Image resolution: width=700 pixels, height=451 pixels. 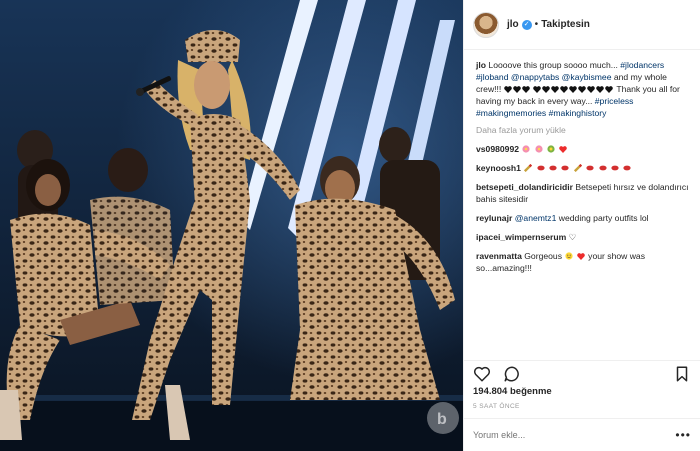 What do you see at coordinates (524, 187) in the screenshot?
I see `comment-username: betsepeti_dolandiricidir` at bounding box center [524, 187].